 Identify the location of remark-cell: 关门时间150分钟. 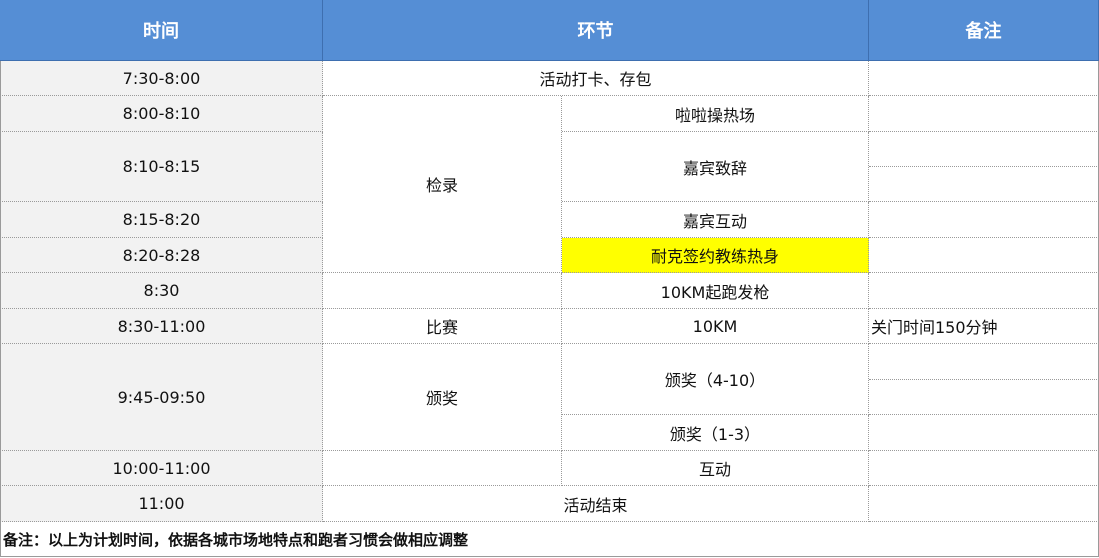
(984, 326).